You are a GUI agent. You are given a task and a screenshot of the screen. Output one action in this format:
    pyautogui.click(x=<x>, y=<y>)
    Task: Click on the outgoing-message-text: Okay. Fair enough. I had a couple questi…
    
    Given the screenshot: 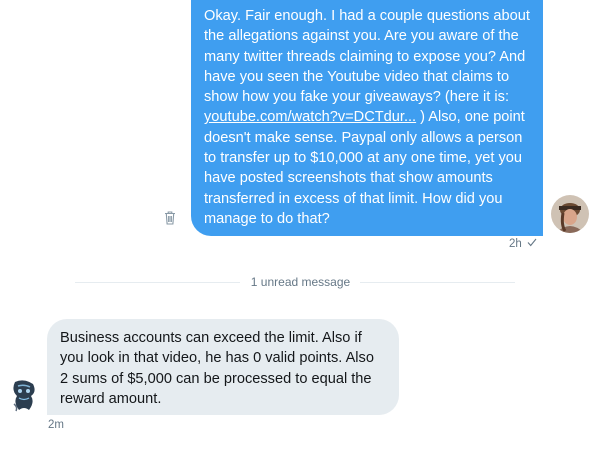 What is the action you would take?
    pyautogui.click(x=367, y=57)
    